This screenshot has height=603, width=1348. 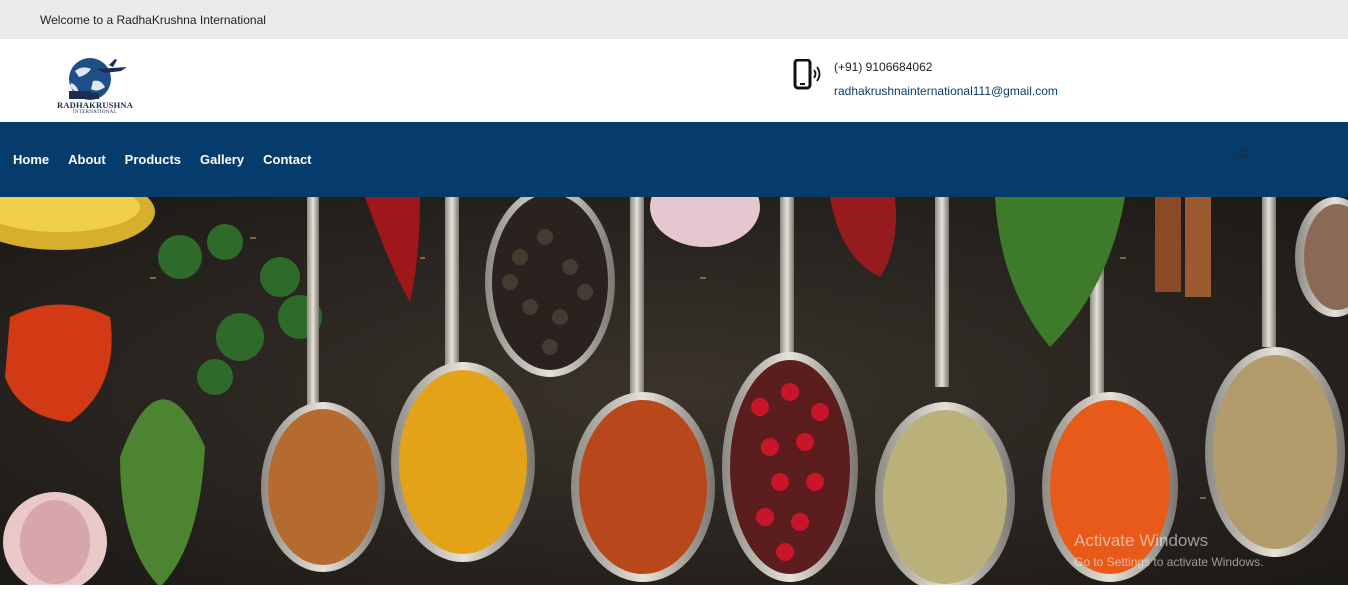 What do you see at coordinates (1243, 154) in the screenshot?
I see `search-icon` at bounding box center [1243, 154].